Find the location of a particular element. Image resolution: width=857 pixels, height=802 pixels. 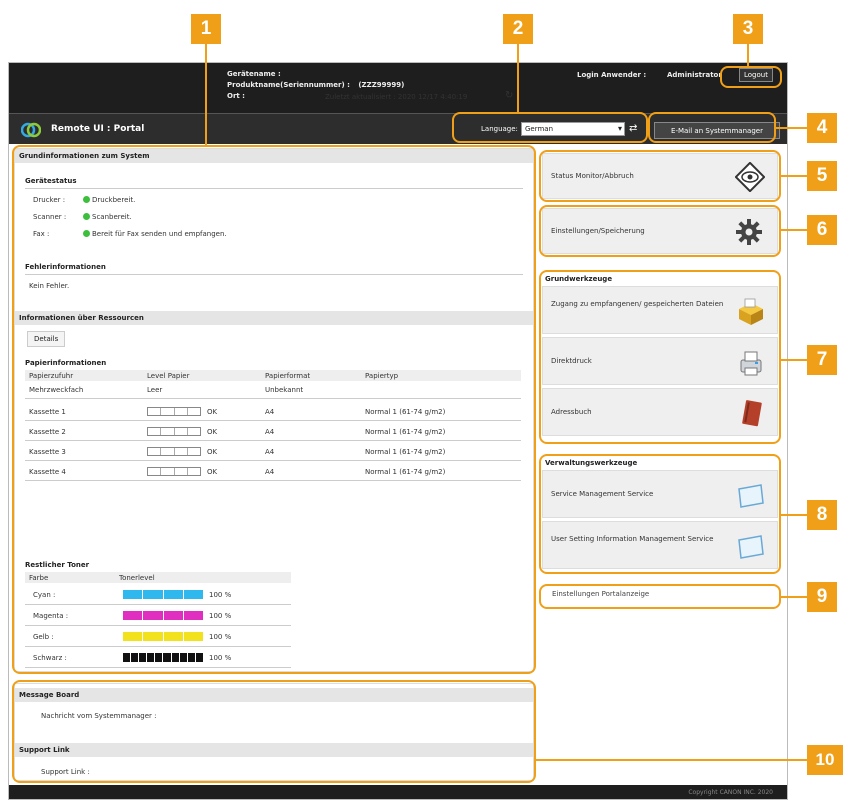

paper-source: Kassette 3 is located at coordinates (47, 452).